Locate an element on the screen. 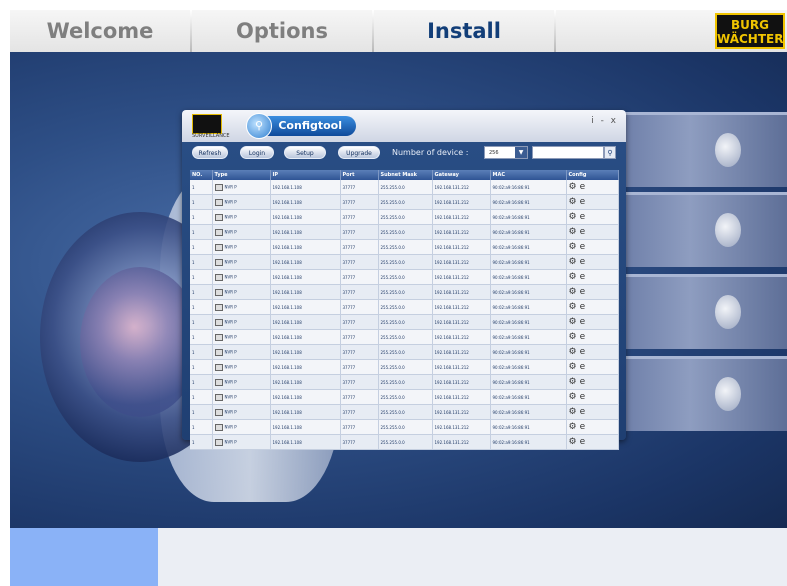  tab-options: Options is located at coordinates (282, 31).